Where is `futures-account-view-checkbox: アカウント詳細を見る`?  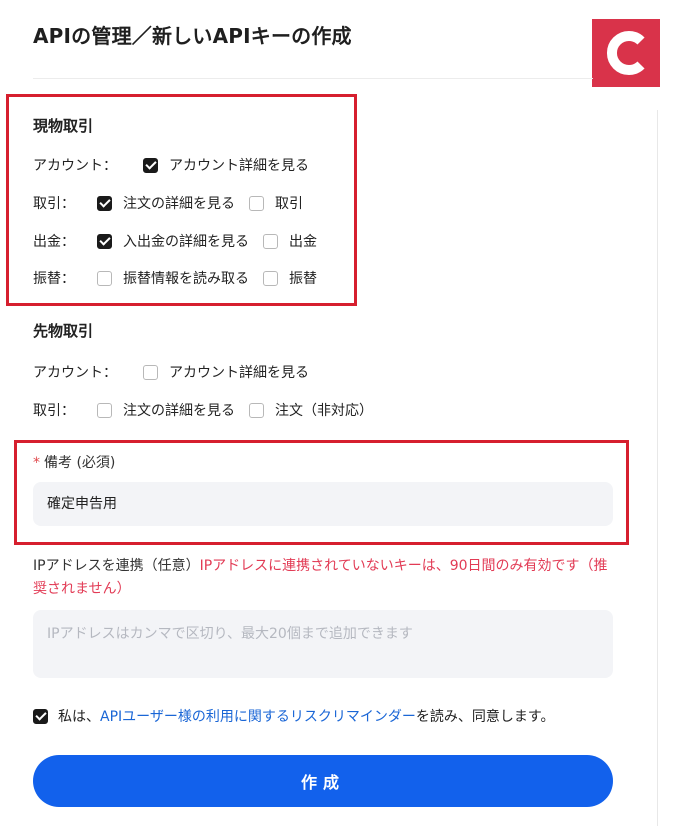
futures-account-view-checkbox: アカウント詳細を見る is located at coordinates (226, 372).